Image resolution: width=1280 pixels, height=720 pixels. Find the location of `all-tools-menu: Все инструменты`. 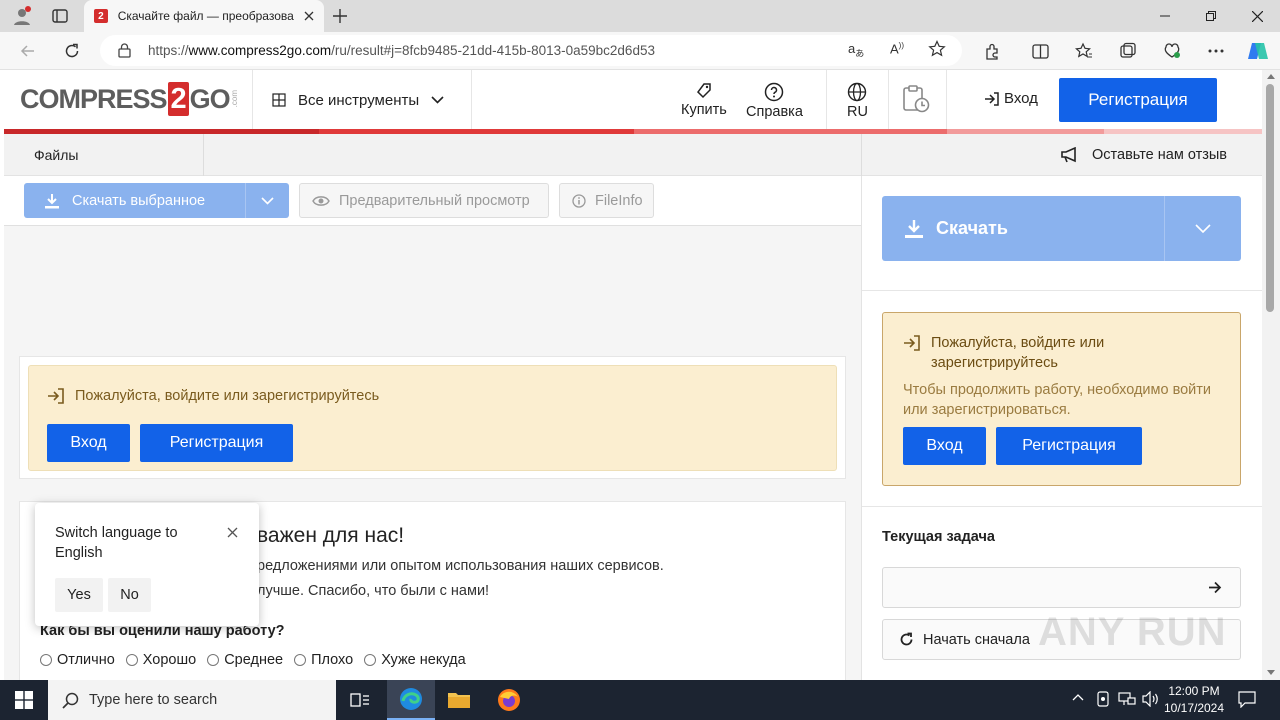

all-tools-menu: Все инструменты is located at coordinates (358, 100).